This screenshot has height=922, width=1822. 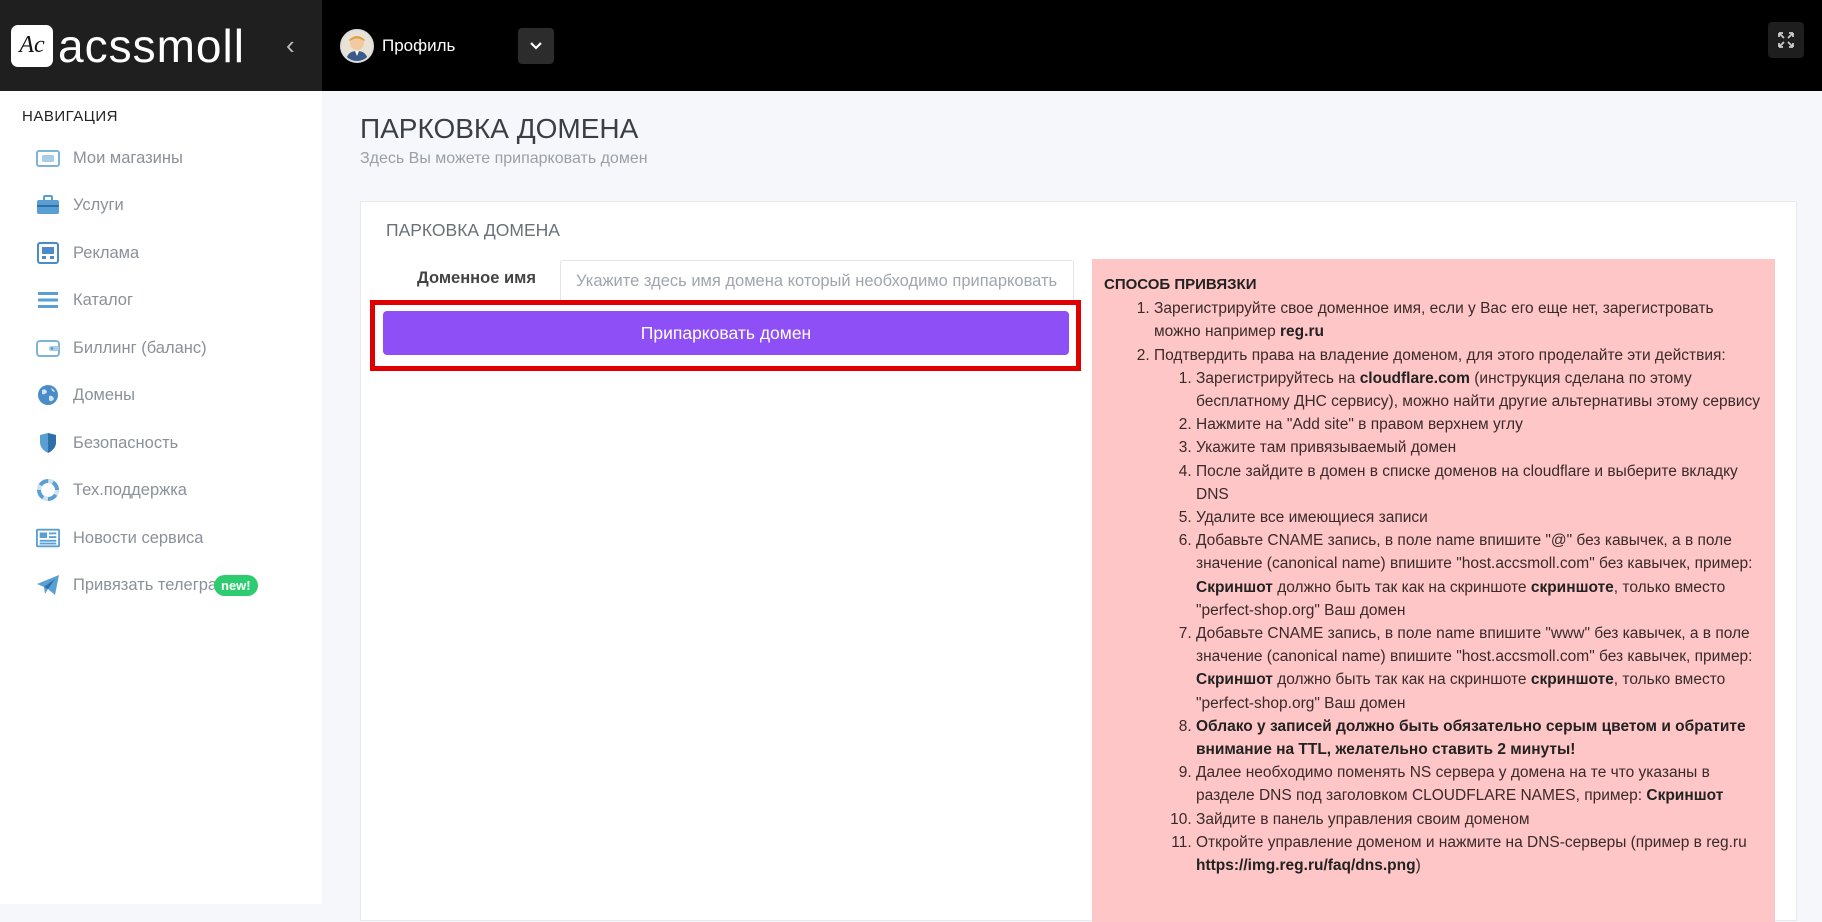 I want to click on sidebar-item-label: Новости сервиса, so click(x=138, y=537).